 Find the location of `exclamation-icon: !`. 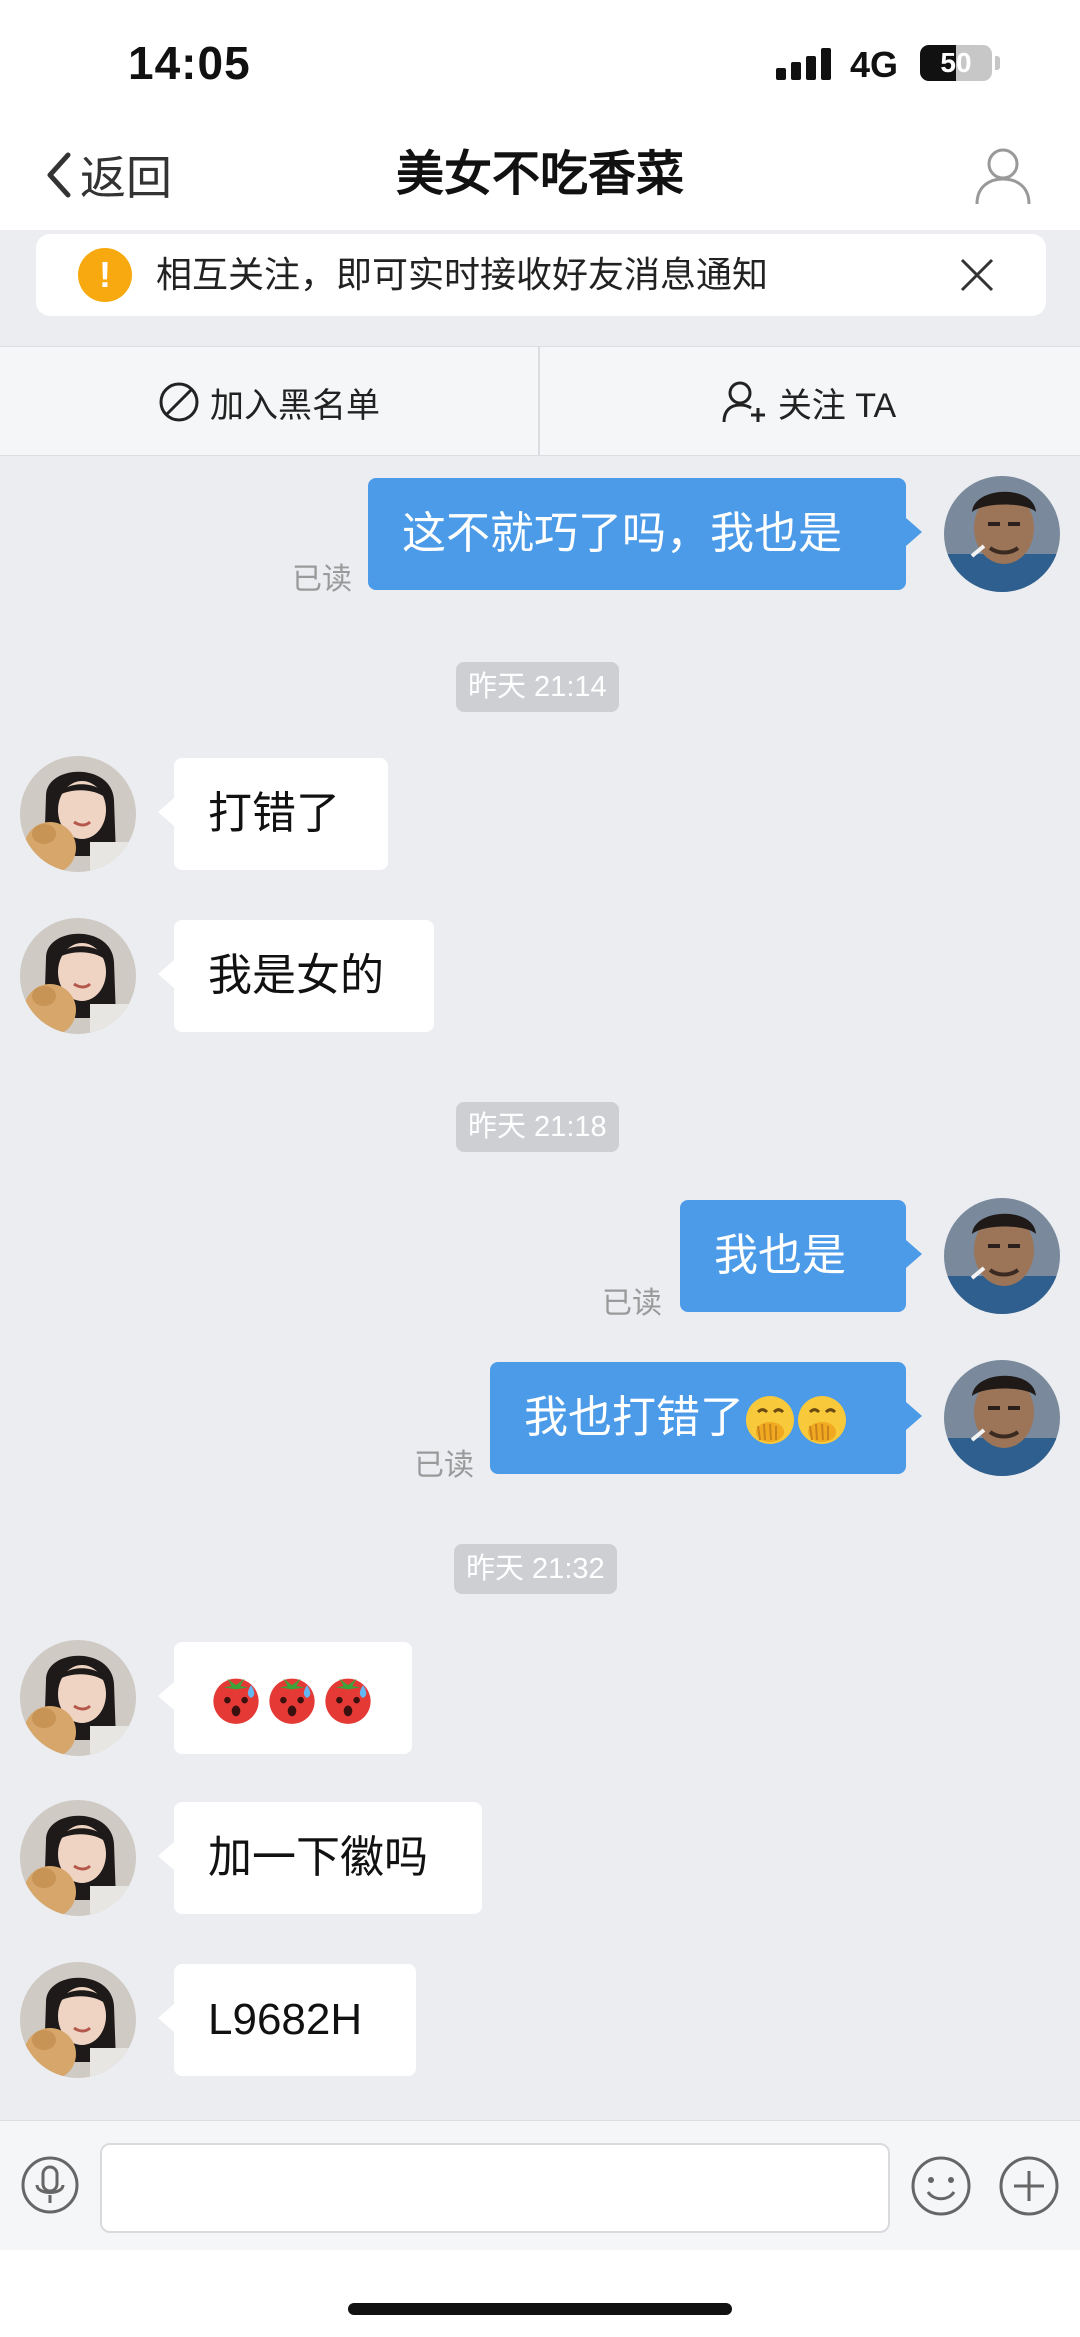

exclamation-icon: ! is located at coordinates (105, 275).